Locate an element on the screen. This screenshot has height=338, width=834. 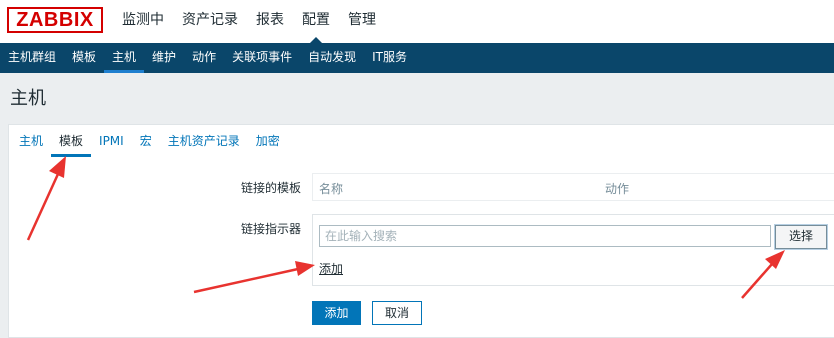
tab-host: 主机 is located at coordinates (31, 141).